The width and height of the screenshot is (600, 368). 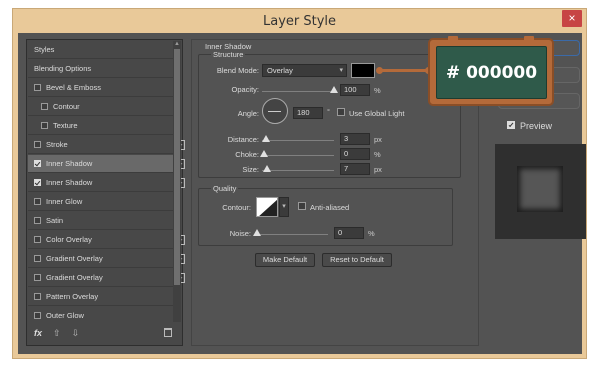 I want to click on preview-thumbnail, so click(x=540, y=191).